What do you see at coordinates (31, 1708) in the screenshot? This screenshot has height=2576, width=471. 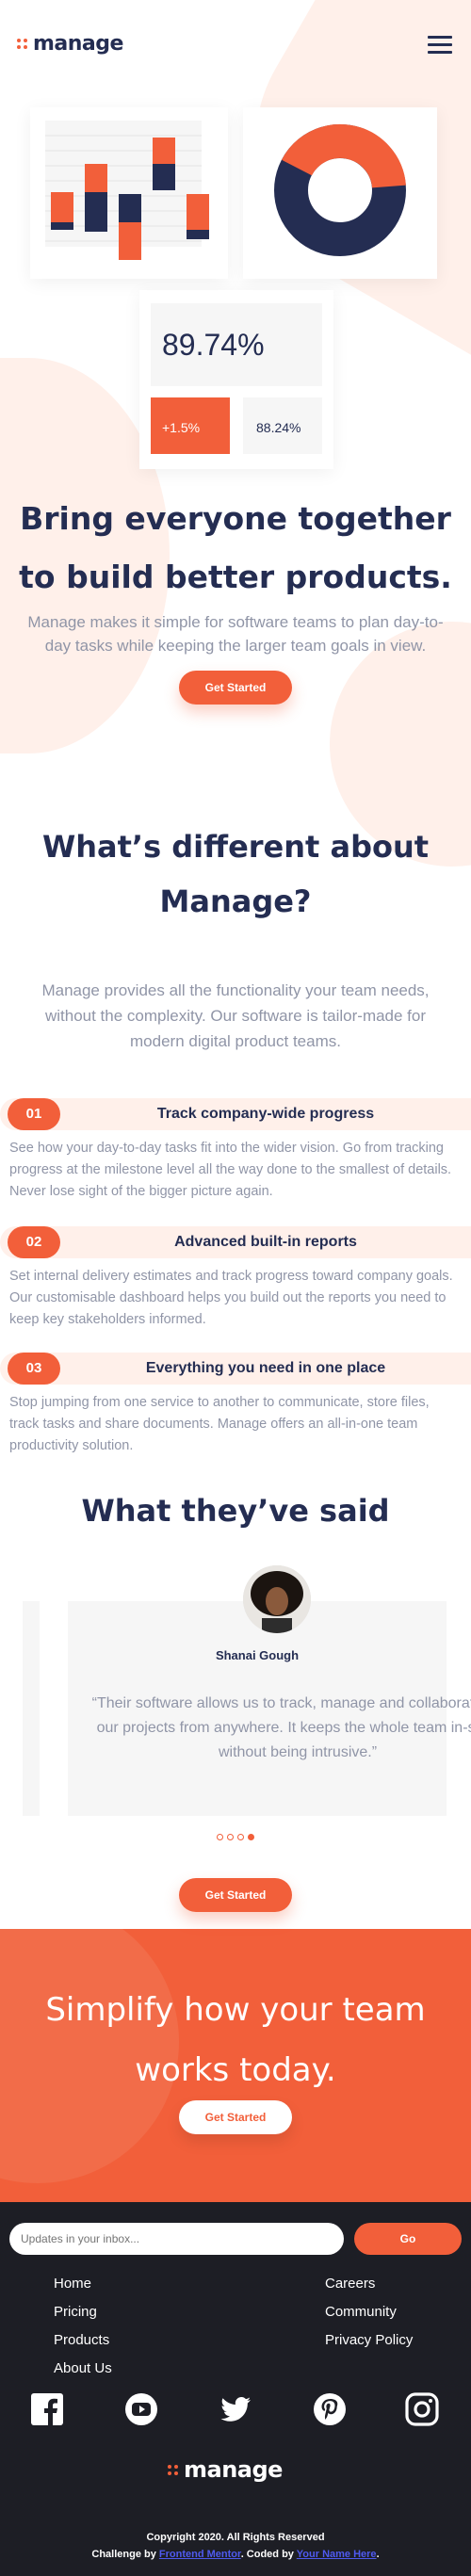 I see `previous-testimonial-card` at bounding box center [31, 1708].